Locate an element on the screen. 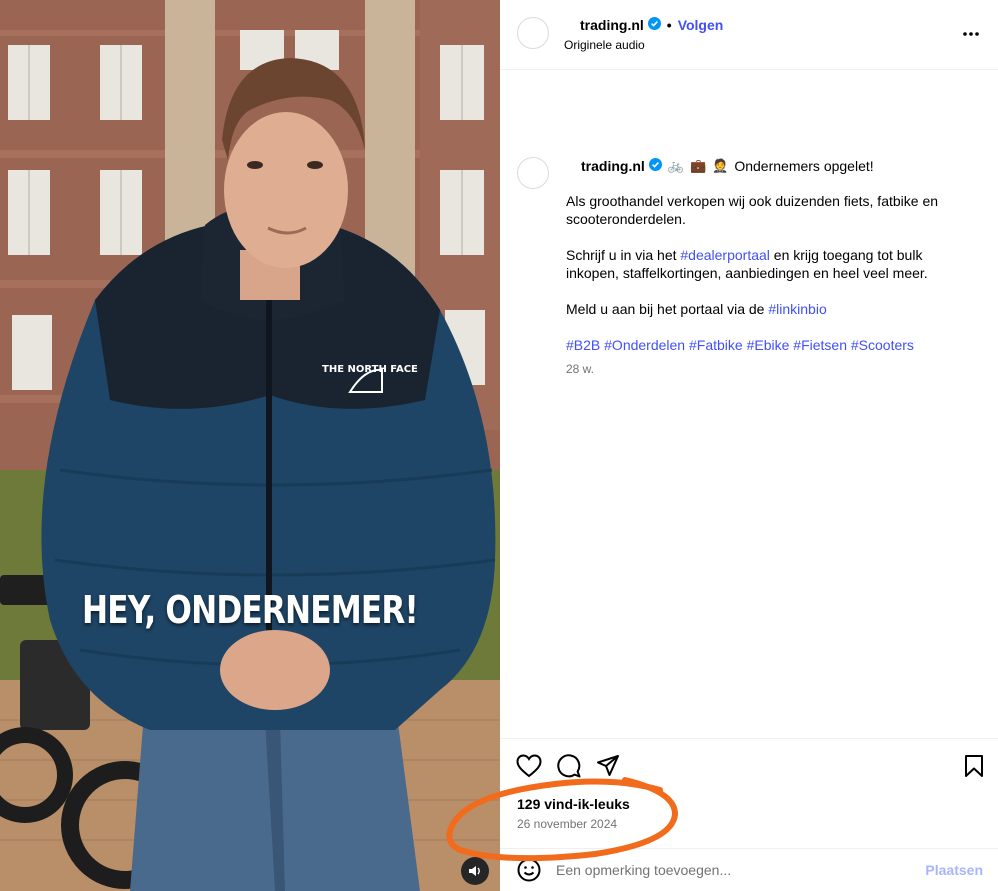  briefcase-emoji: 💼 is located at coordinates (698, 165).